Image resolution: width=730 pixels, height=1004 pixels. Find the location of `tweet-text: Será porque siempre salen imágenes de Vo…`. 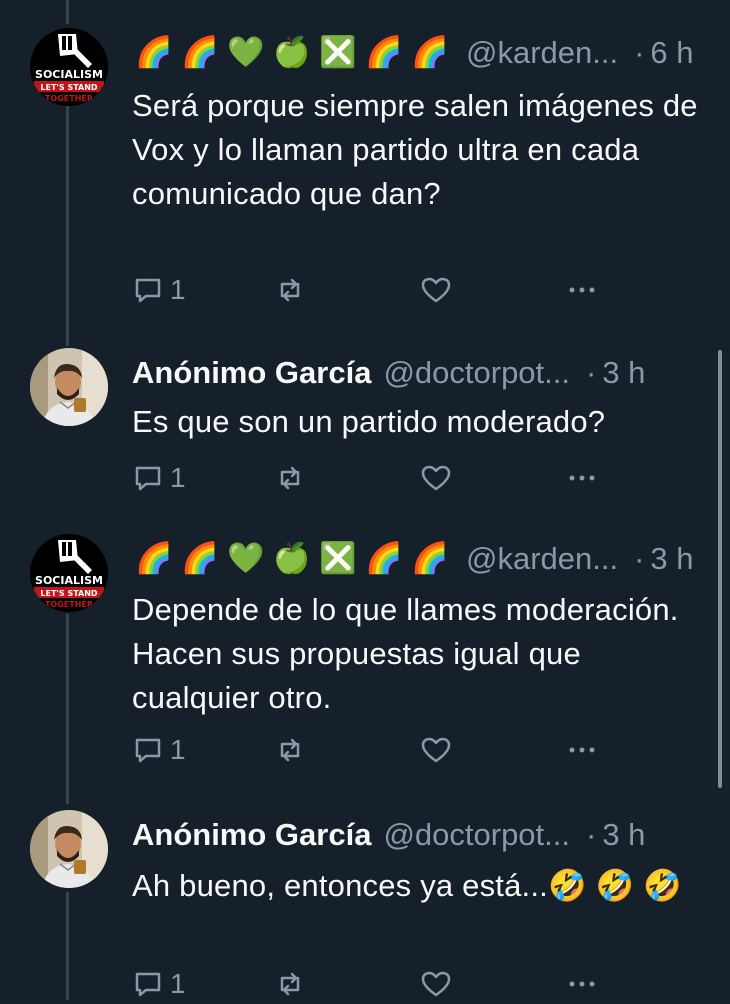

tweet-text: Será porque siempre salen imágenes de Vo… is located at coordinates (415, 149).